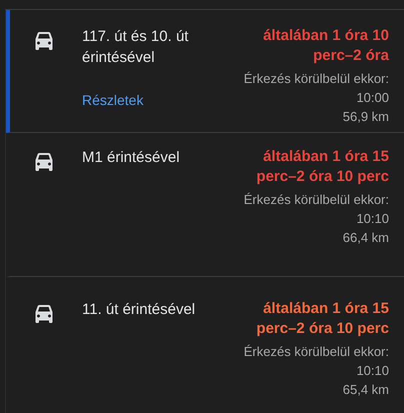 Image resolution: width=404 pixels, height=413 pixels. What do you see at coordinates (131, 158) in the screenshot?
I see `route-title: M1 érintésével` at bounding box center [131, 158].